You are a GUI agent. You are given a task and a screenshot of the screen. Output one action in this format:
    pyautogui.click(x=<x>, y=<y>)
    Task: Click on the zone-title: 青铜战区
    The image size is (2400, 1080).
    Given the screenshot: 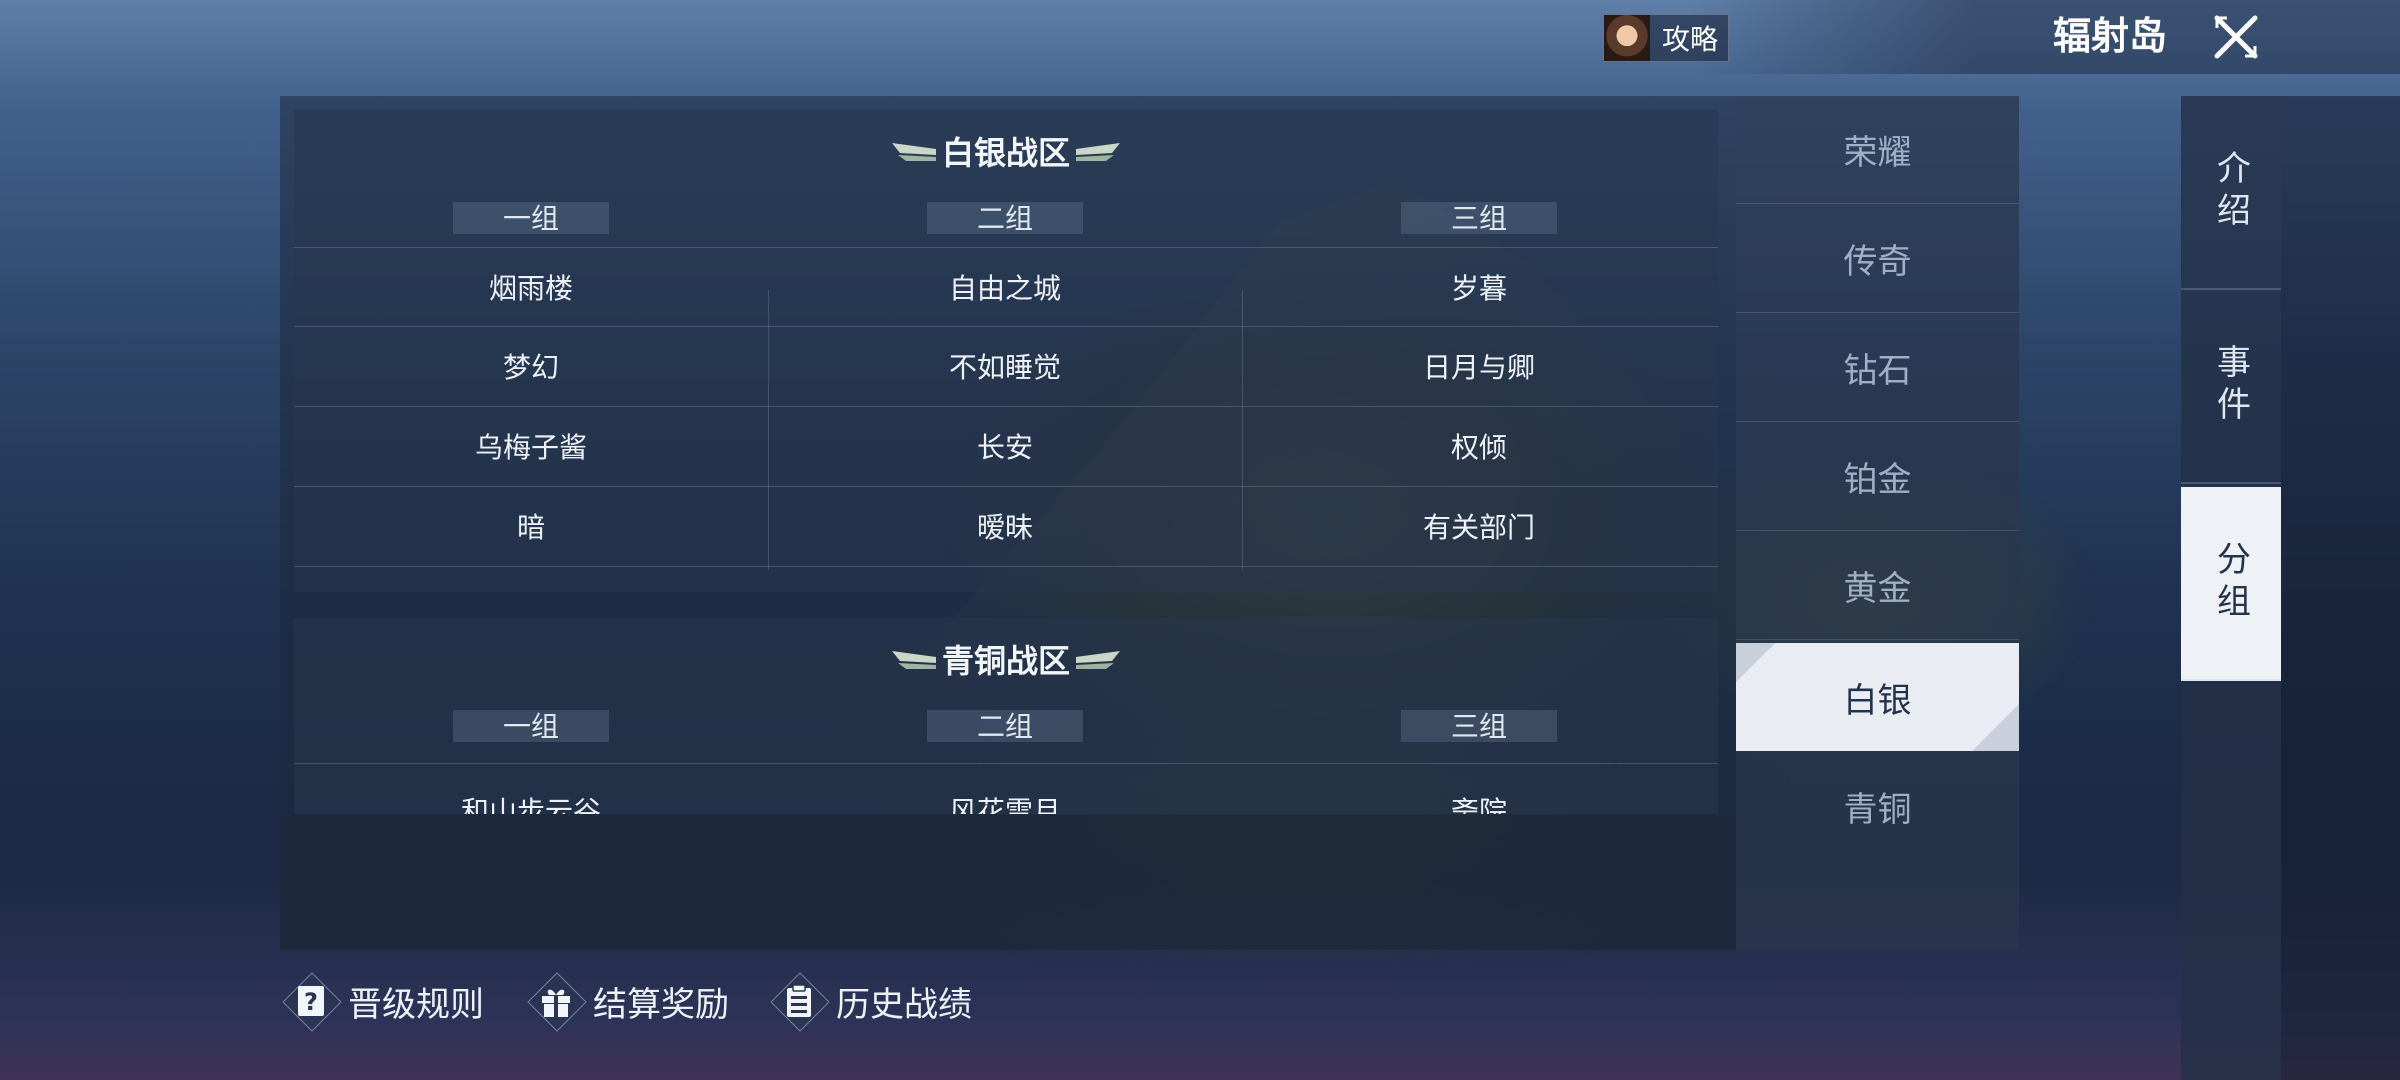 What is the action you would take?
    pyautogui.click(x=1006, y=659)
    